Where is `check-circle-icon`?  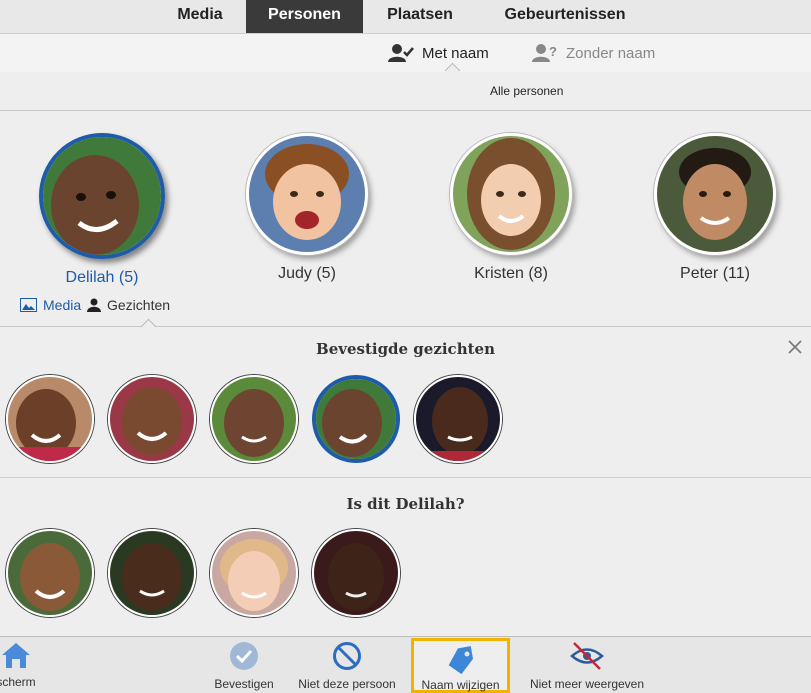 check-circle-icon is located at coordinates (244, 656).